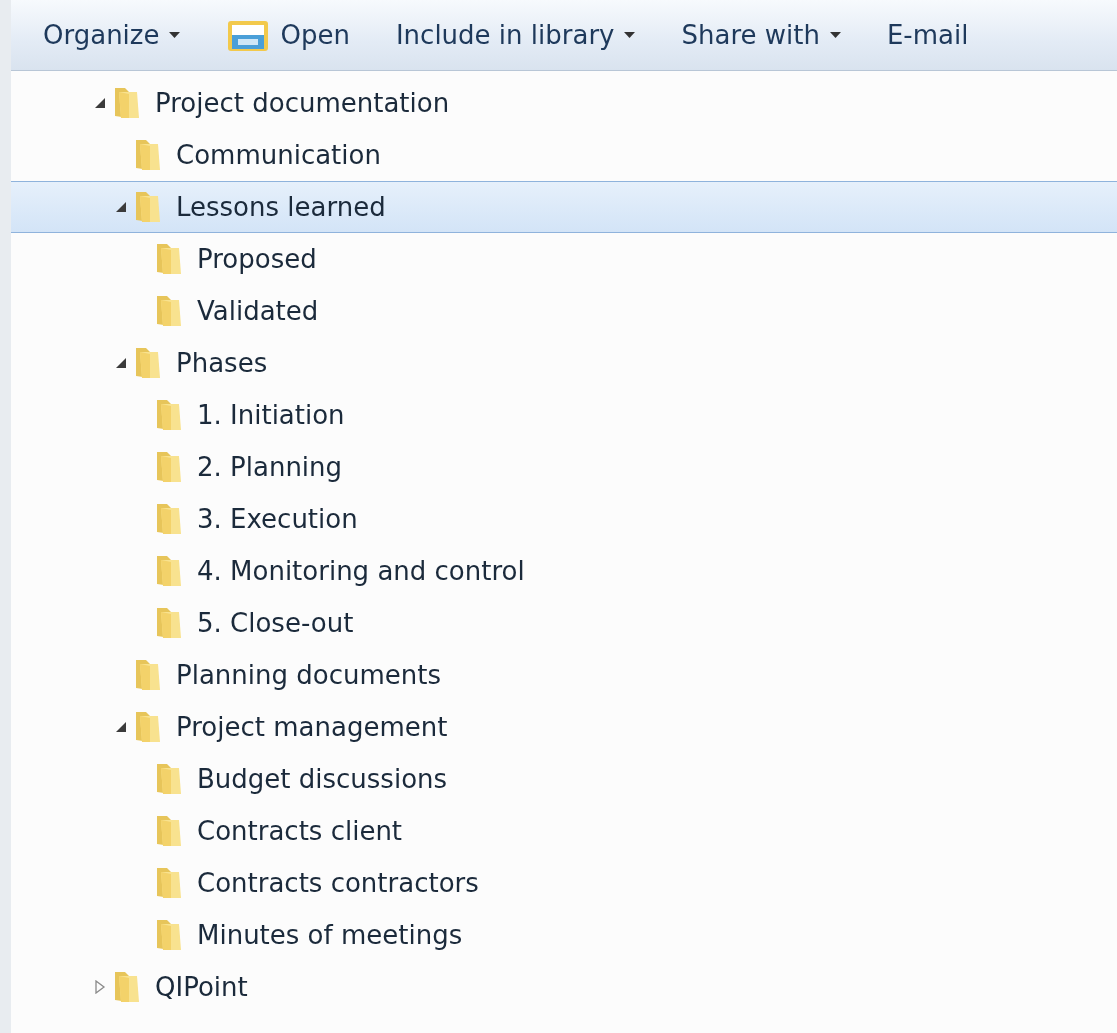 This screenshot has width=1117, height=1033. Describe the element at coordinates (564, 987) in the screenshot. I see `tree-item: QIPoint` at that location.